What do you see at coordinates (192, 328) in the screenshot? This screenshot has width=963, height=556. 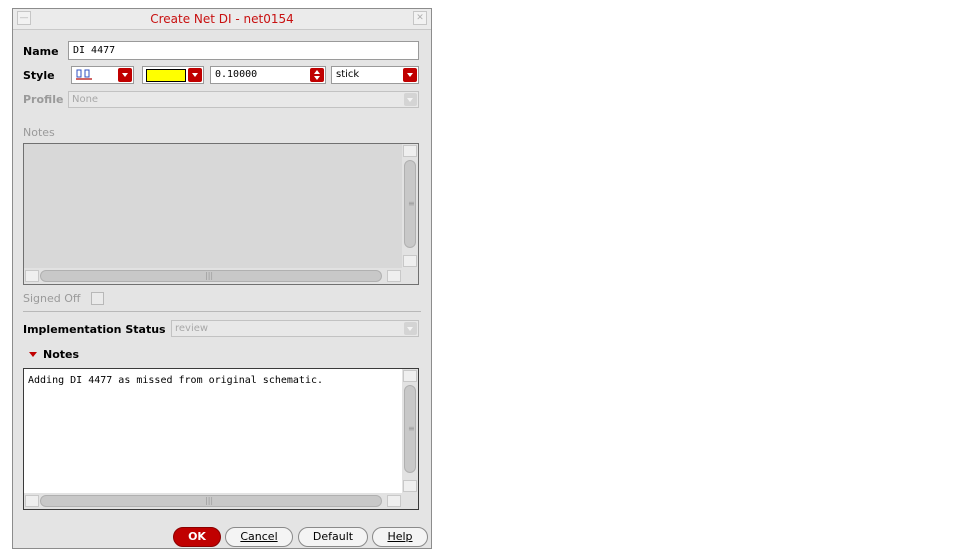 I see `implementation-status-value: review` at bounding box center [192, 328].